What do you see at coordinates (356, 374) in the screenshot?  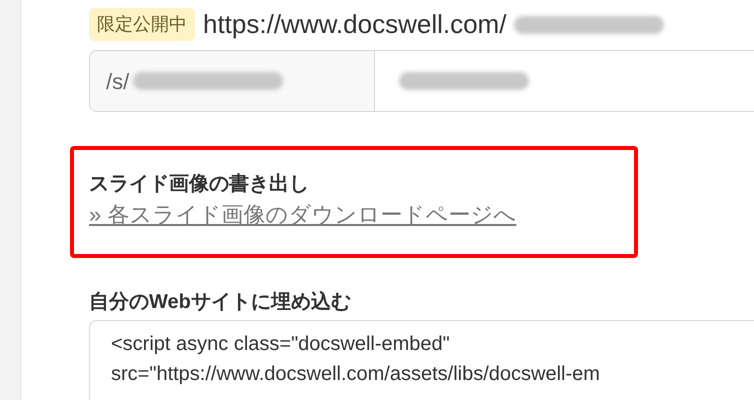 I see `code-line: src="https://www.docswell.com/assets/libs/docswell-em` at bounding box center [356, 374].